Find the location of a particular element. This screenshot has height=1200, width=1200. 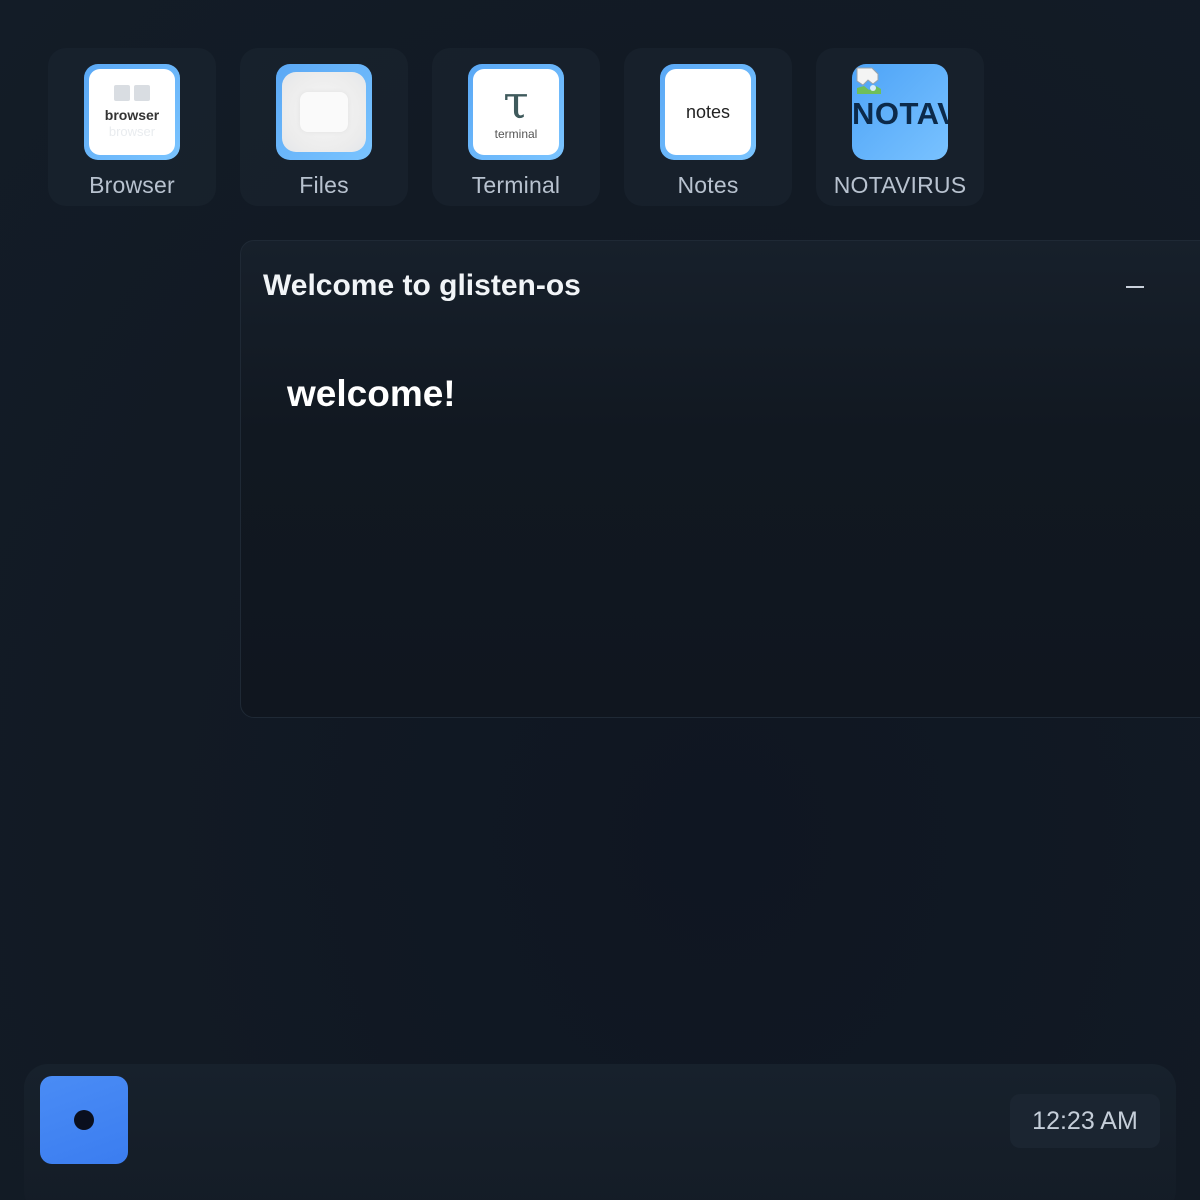

desktop-icon-notes: notes Notes is located at coordinates (708, 127).